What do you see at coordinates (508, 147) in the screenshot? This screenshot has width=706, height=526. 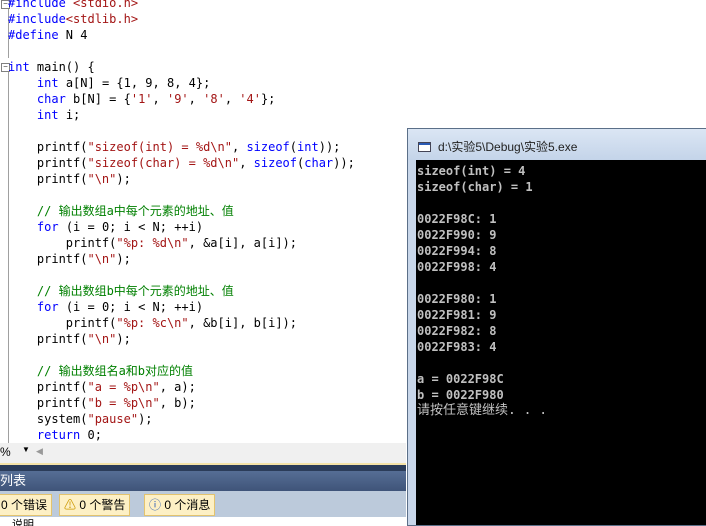 I see `console-title: d:\实验5\Debug\实验5.exe` at bounding box center [508, 147].